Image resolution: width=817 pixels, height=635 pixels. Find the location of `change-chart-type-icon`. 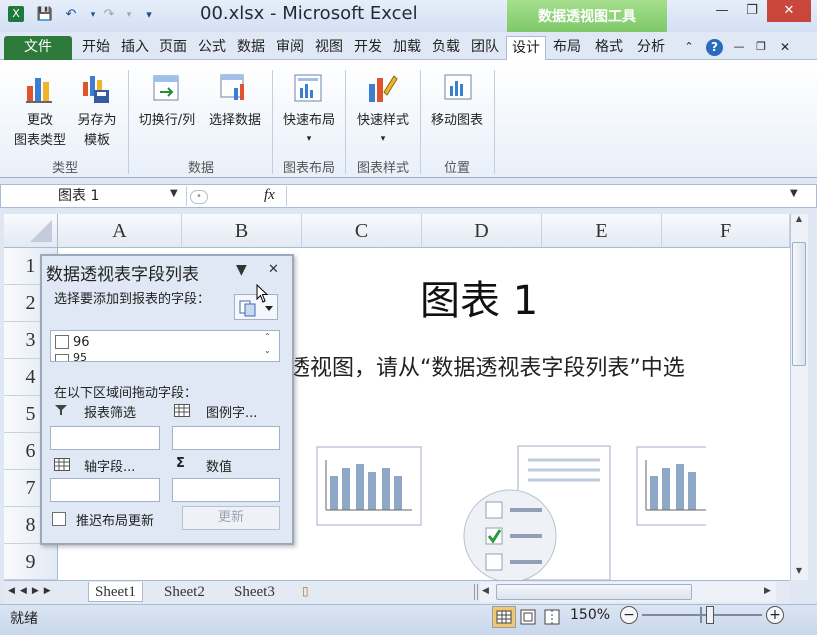

change-chart-type-icon is located at coordinates (40, 88).